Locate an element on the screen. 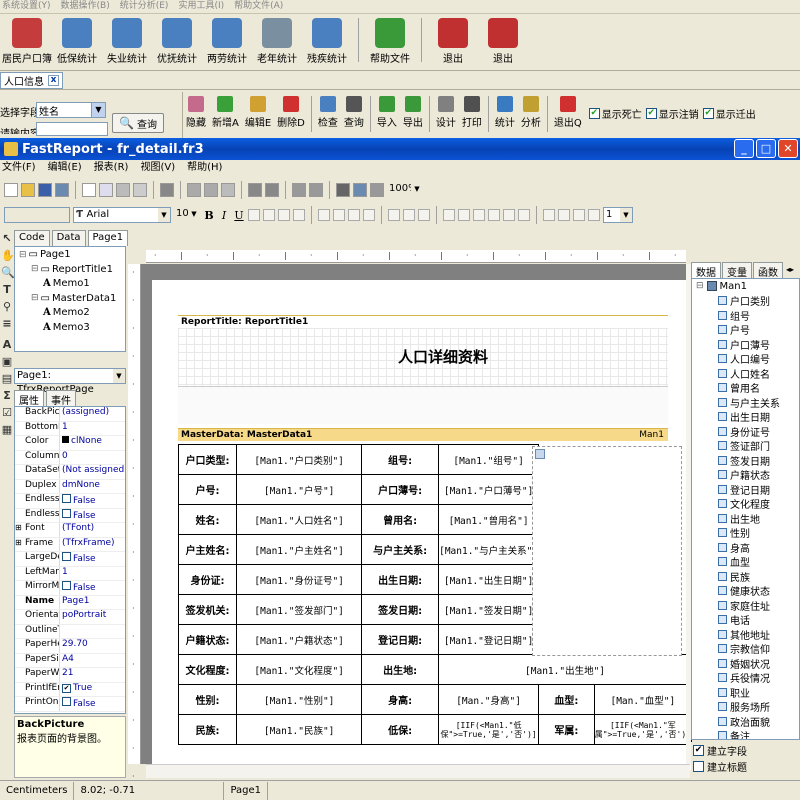 This screenshot has height=800, width=800. record-toolbar-button: 设计 is located at coordinates (446, 114).